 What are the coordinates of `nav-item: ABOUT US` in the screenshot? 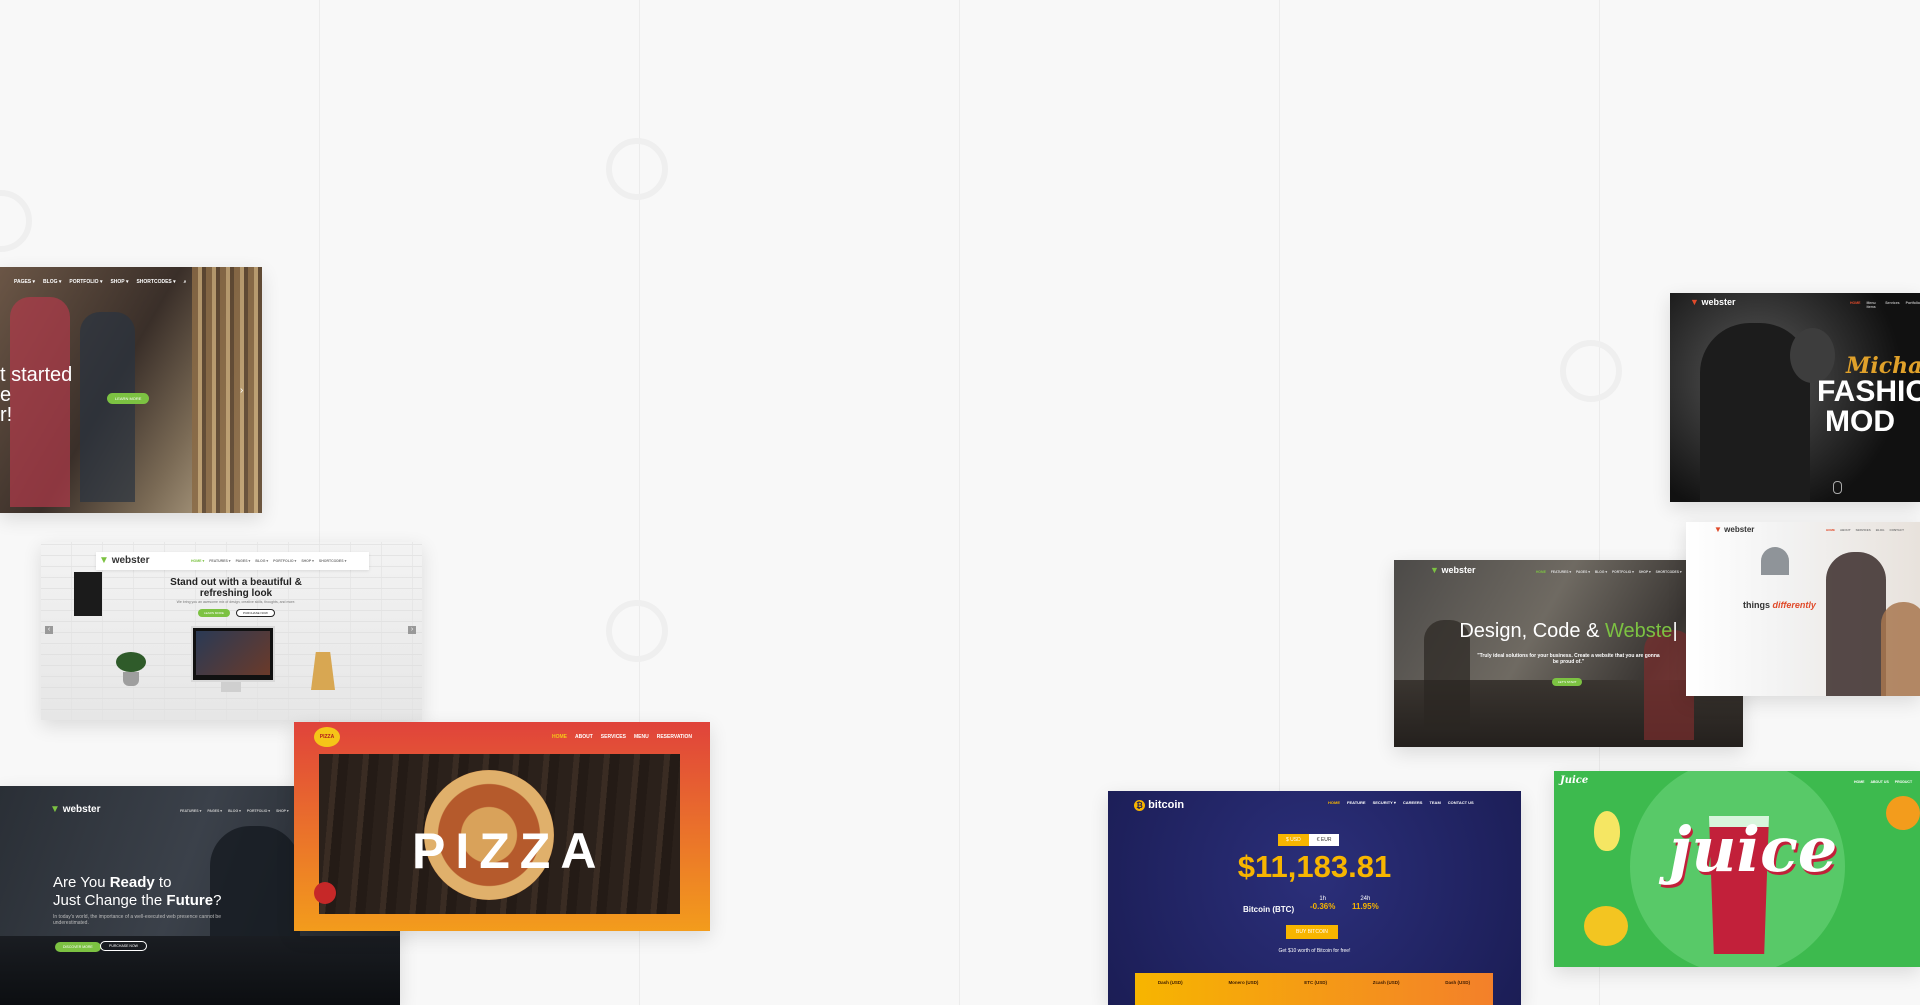 It's located at (1880, 782).